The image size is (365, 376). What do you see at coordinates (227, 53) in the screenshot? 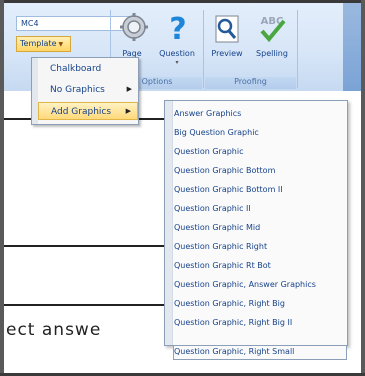
I see `preview-button-label: Preview` at bounding box center [227, 53].